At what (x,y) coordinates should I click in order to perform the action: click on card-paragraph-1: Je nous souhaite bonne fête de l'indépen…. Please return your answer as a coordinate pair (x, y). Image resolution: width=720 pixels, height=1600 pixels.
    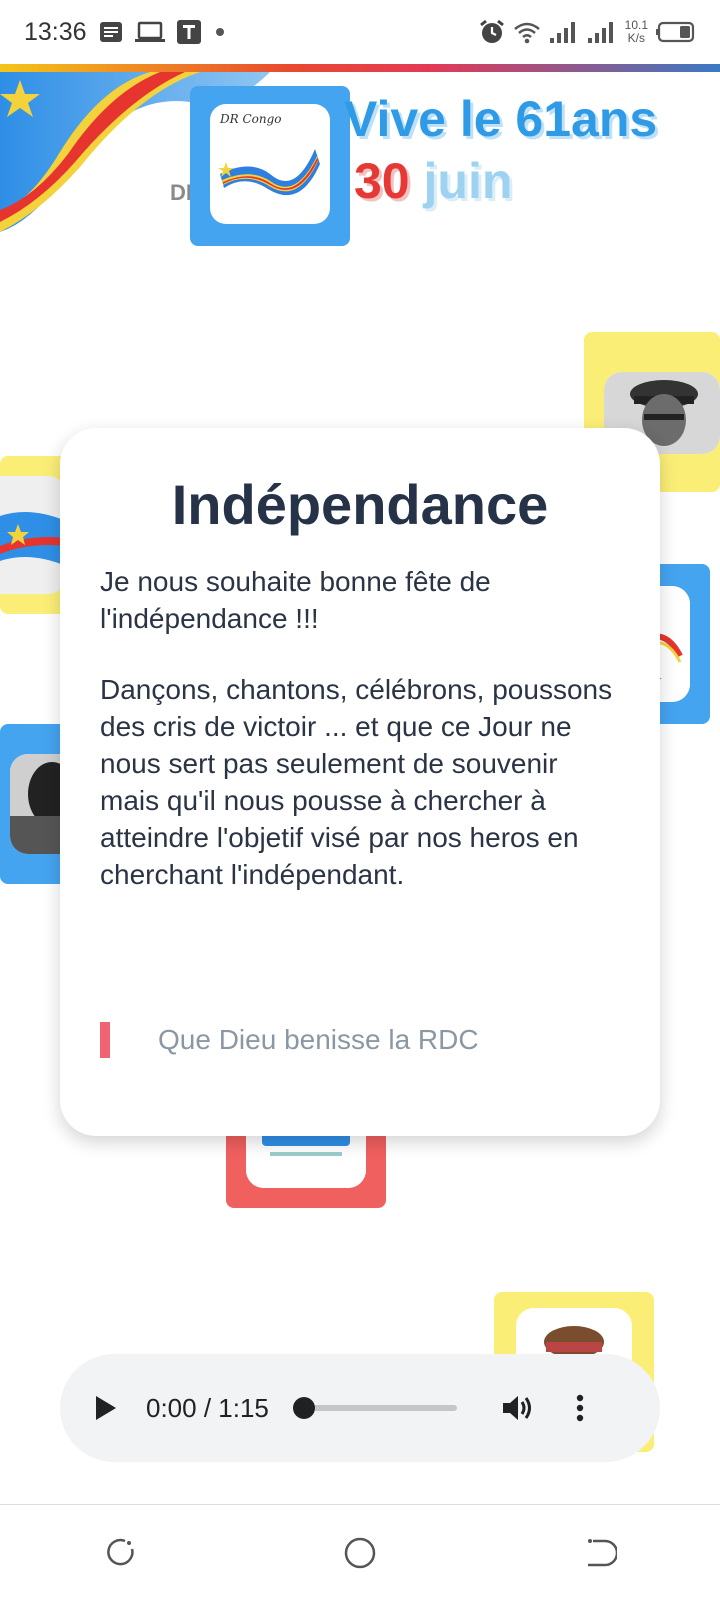
    Looking at the image, I should click on (295, 600).